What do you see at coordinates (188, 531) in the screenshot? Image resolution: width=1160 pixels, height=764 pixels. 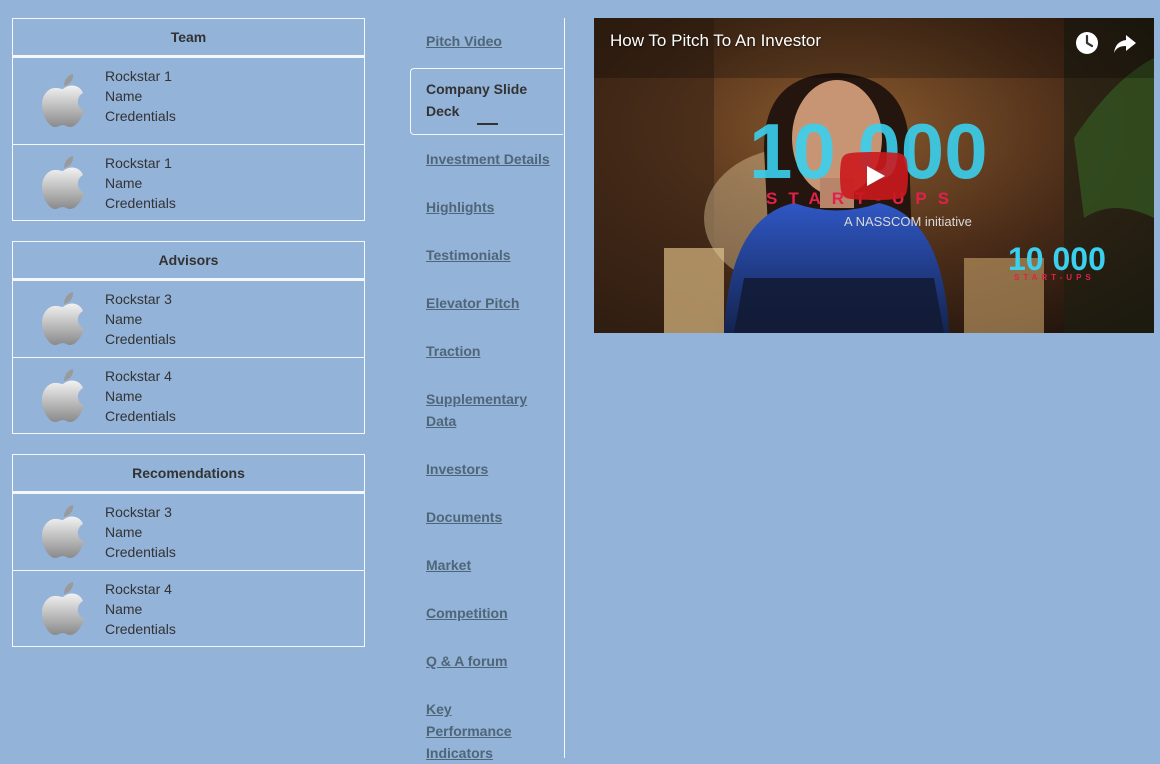 I see `recommendation-member: Rockstar 3 Name Credentials` at bounding box center [188, 531].